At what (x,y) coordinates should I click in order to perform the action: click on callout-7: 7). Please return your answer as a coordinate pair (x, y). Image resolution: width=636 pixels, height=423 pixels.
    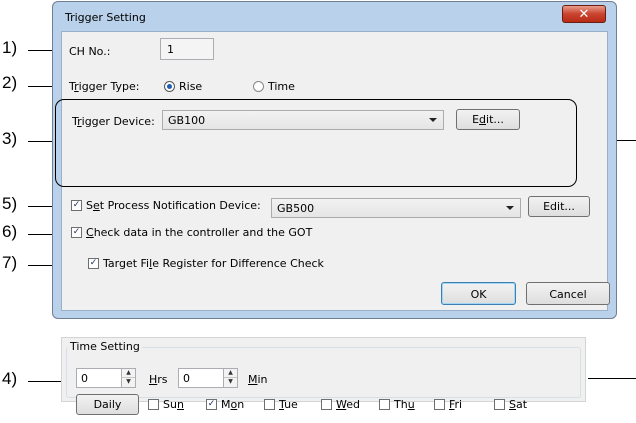
    Looking at the image, I should click on (10, 262).